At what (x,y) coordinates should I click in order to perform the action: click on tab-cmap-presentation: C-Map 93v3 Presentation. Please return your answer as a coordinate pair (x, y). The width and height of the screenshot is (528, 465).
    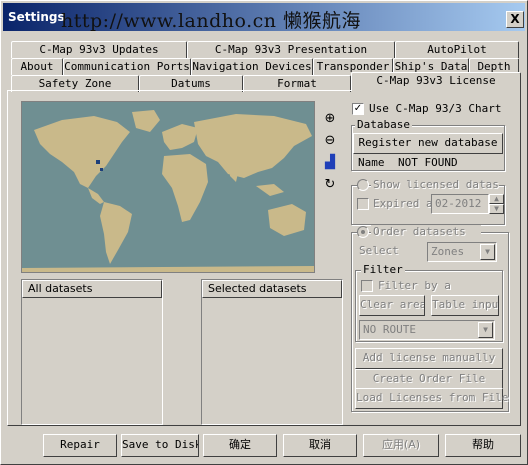
    Looking at the image, I should click on (291, 49).